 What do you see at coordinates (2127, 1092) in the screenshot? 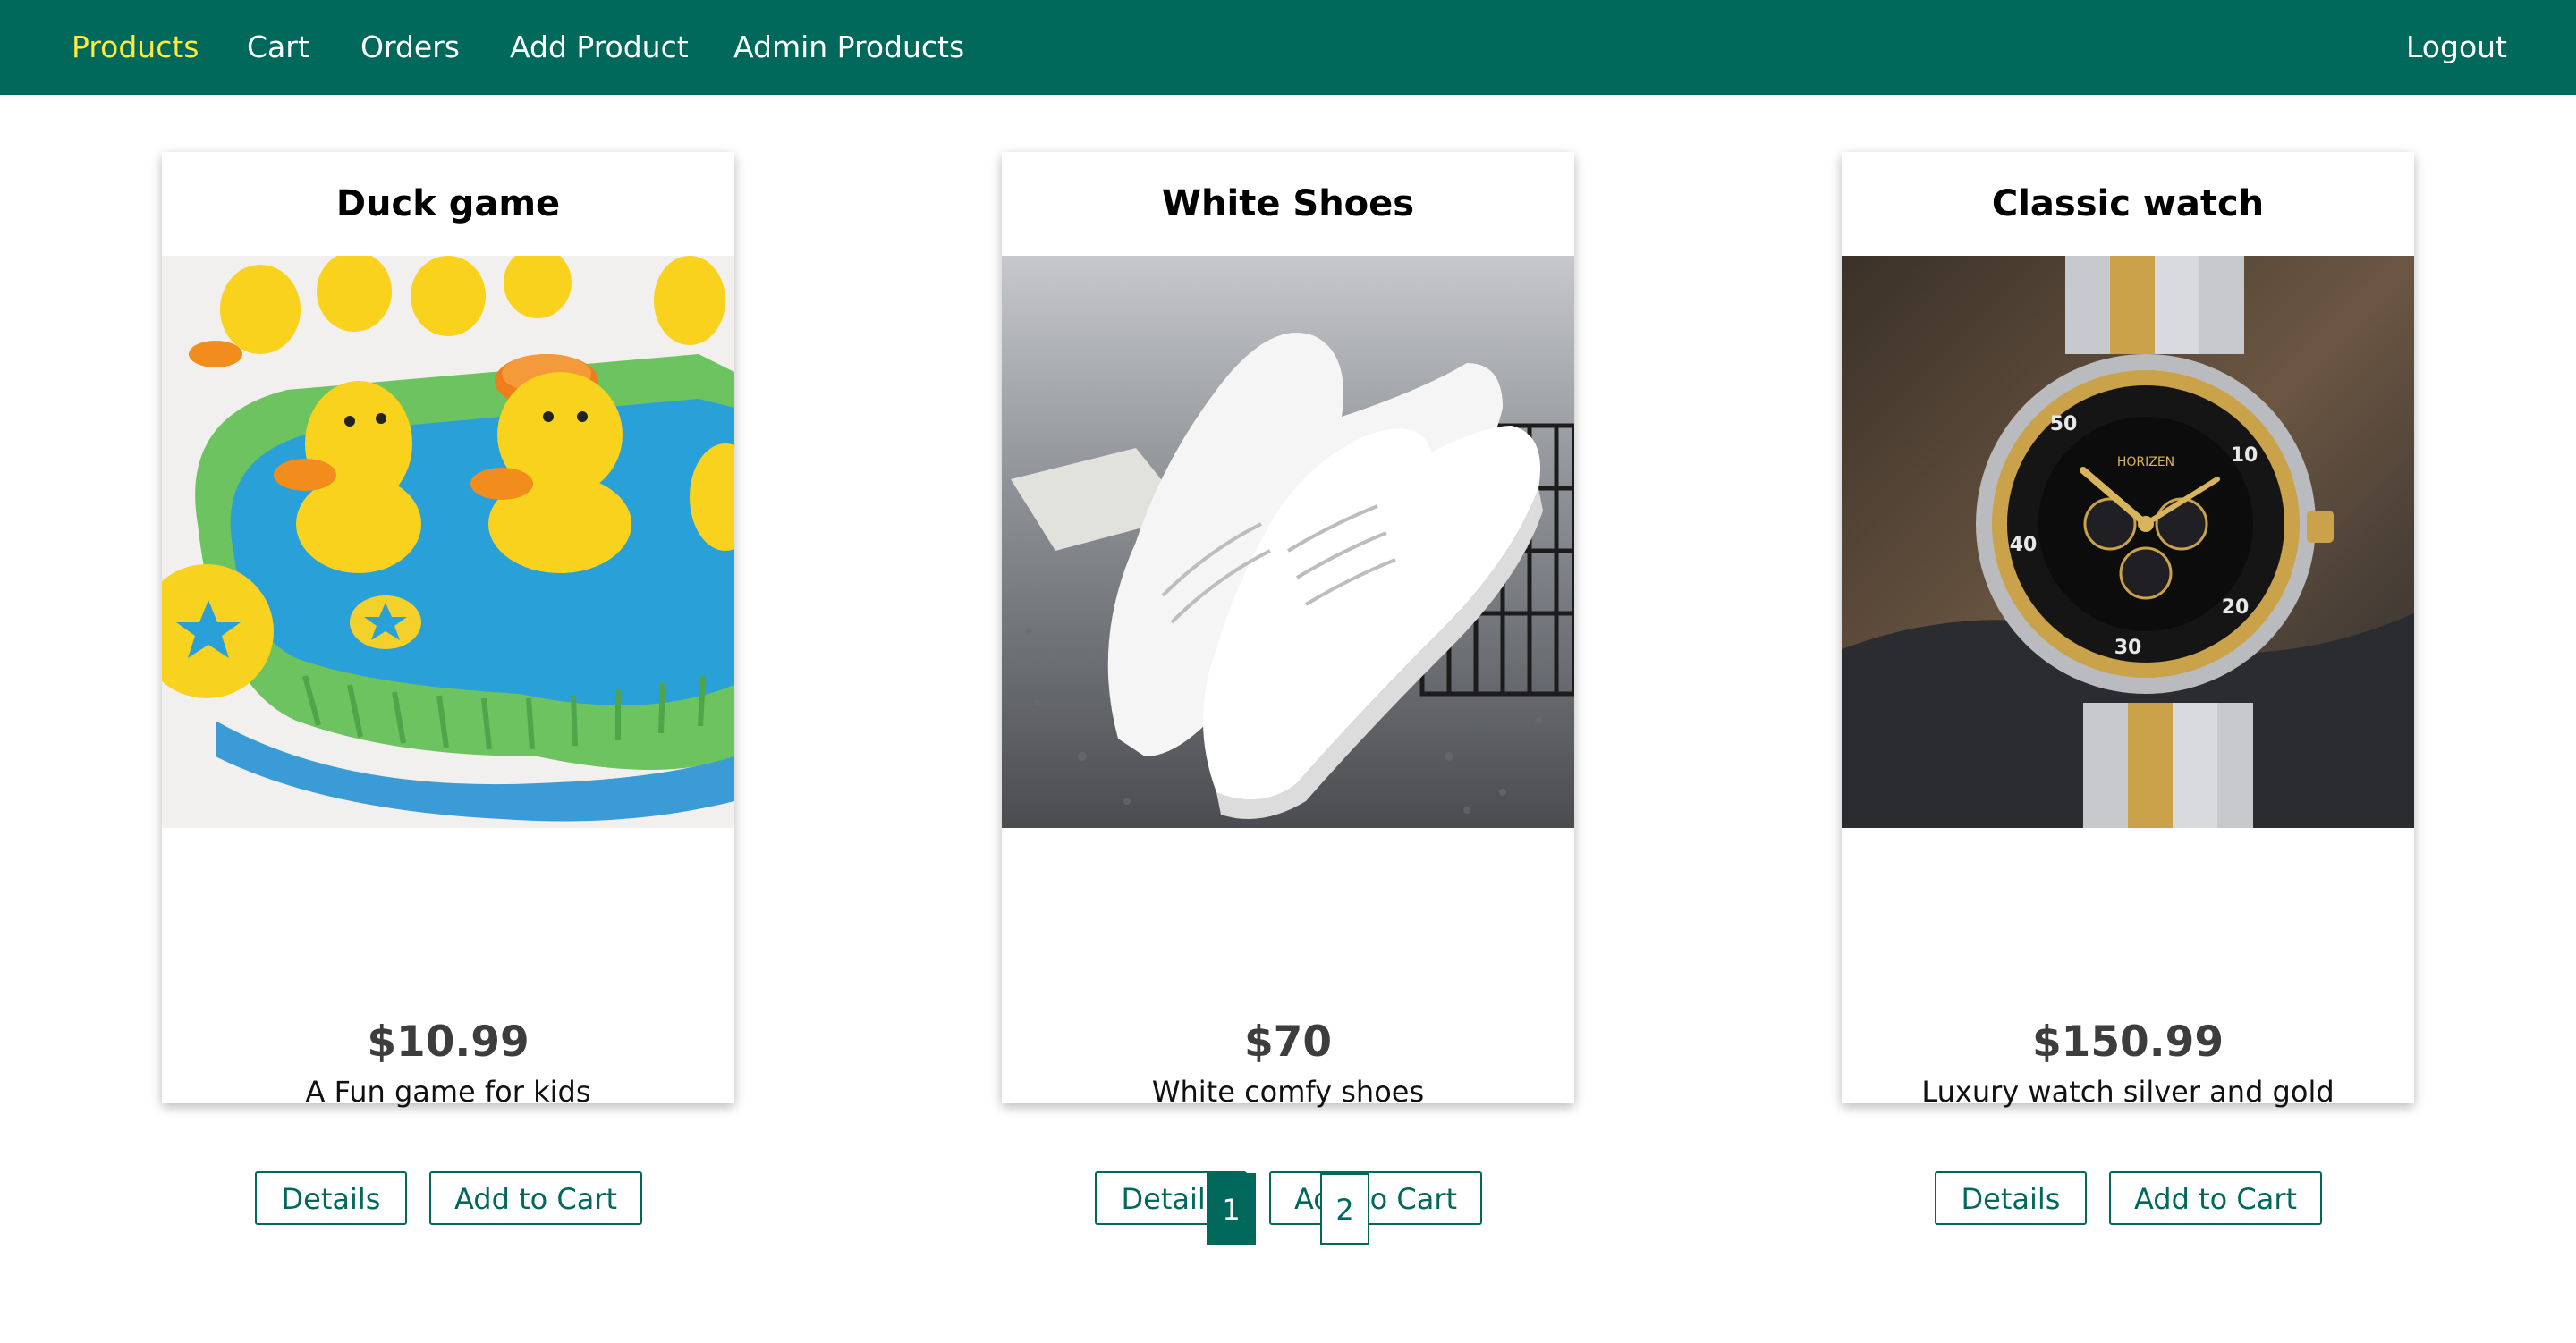
I see `product-description: Luxury watch silver and gold` at bounding box center [2127, 1092].